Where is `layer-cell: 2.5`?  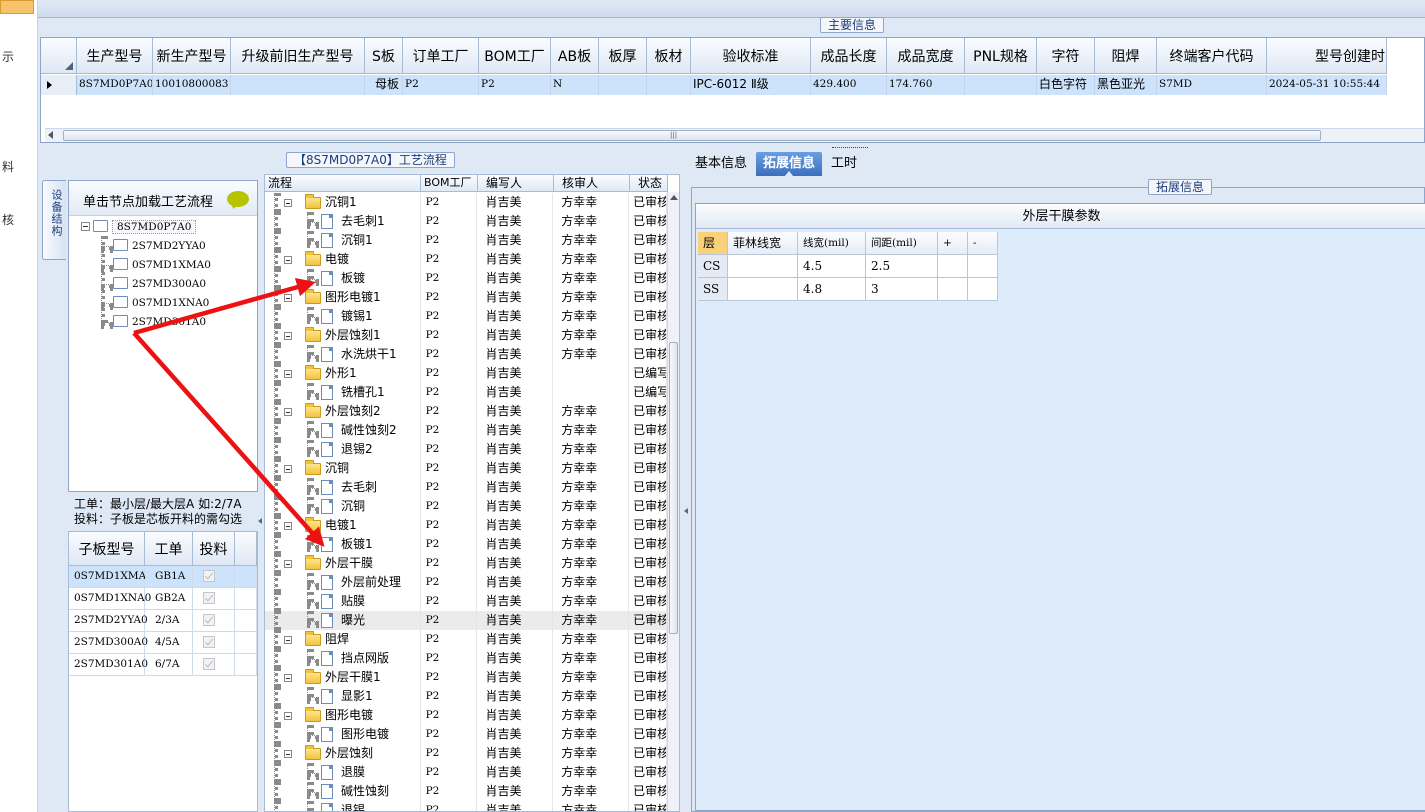
layer-cell: 2.5 is located at coordinates (902, 266).